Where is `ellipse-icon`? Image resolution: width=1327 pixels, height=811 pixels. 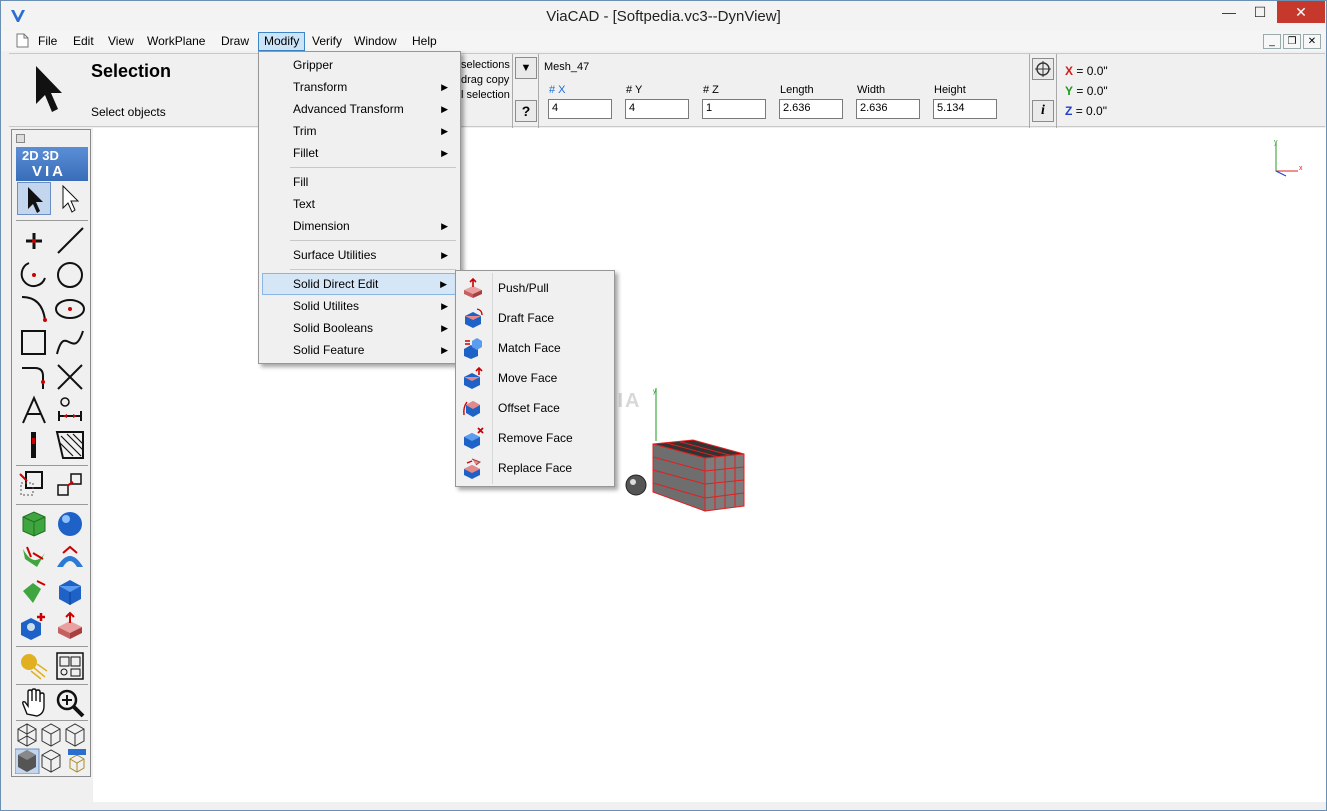
ellipse-icon is located at coordinates (70, 309).